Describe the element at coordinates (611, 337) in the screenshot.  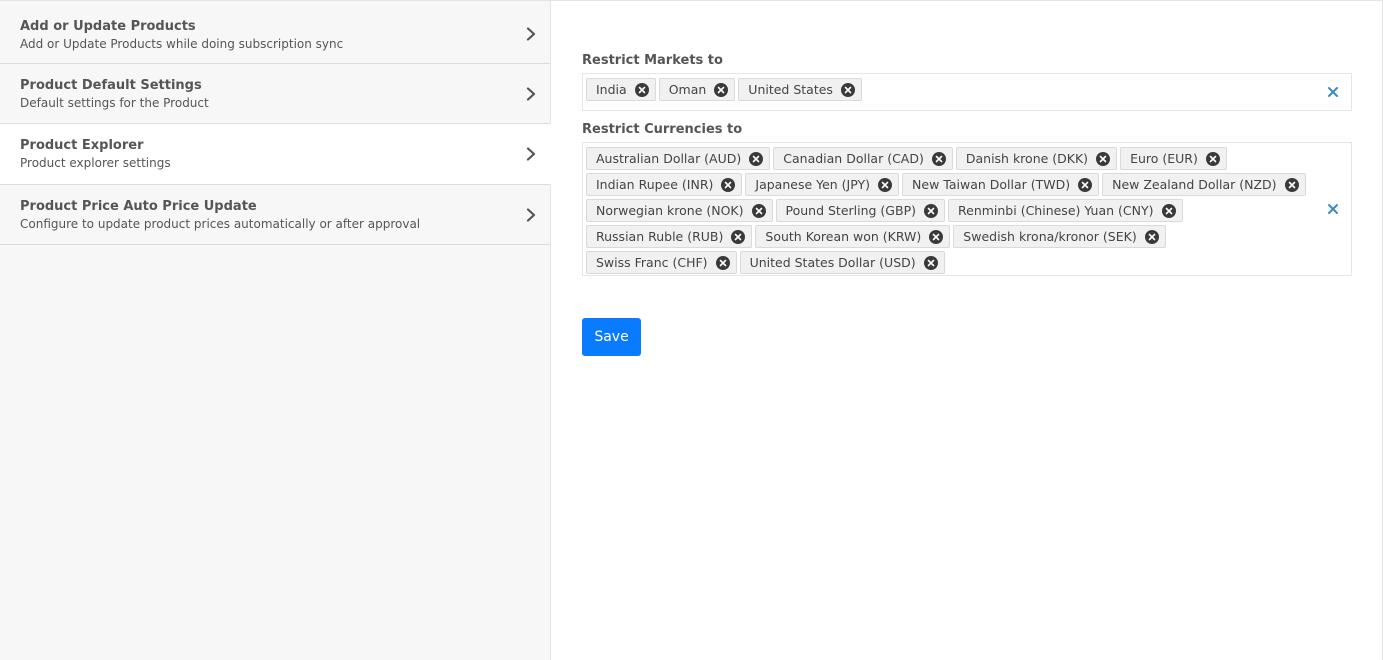
I see `save-button: Save` at that location.